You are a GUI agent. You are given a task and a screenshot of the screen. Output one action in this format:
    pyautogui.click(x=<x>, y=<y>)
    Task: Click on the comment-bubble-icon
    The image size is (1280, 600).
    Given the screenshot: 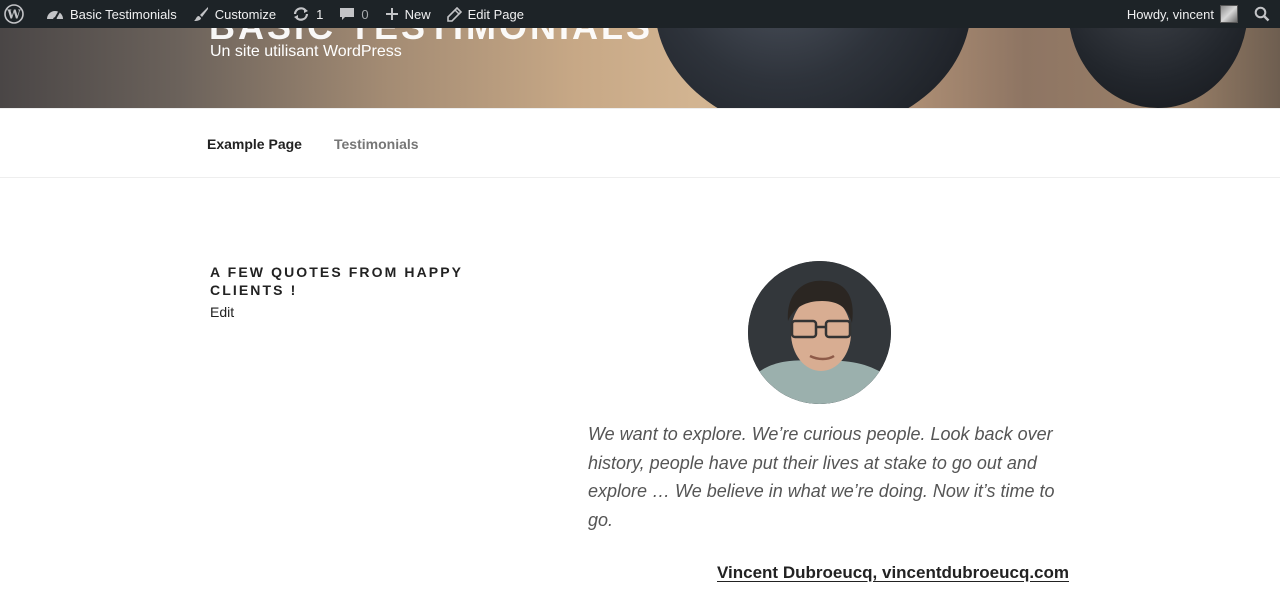 What is the action you would take?
    pyautogui.click(x=347, y=14)
    